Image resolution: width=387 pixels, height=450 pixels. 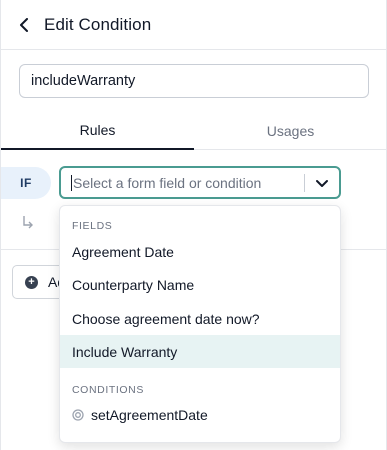 I want to click on tab-rules: Rules, so click(x=97, y=131).